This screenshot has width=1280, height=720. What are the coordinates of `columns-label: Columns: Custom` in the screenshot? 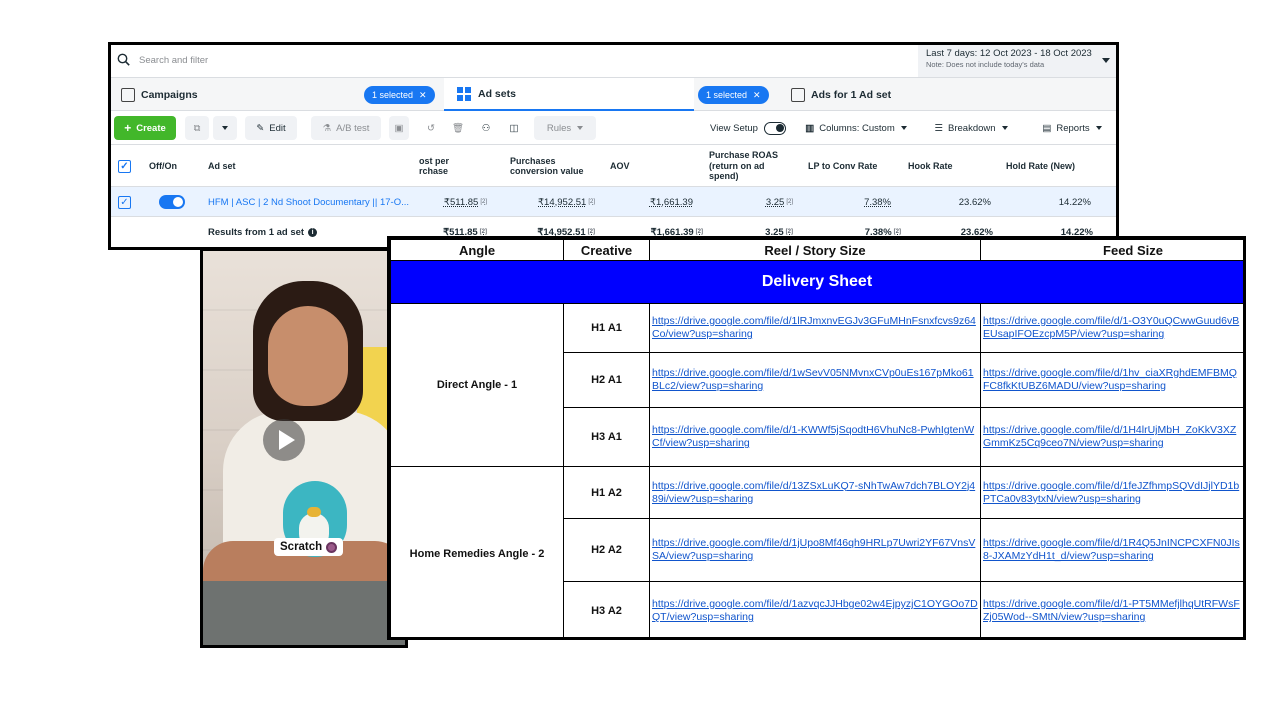 It's located at (857, 128).